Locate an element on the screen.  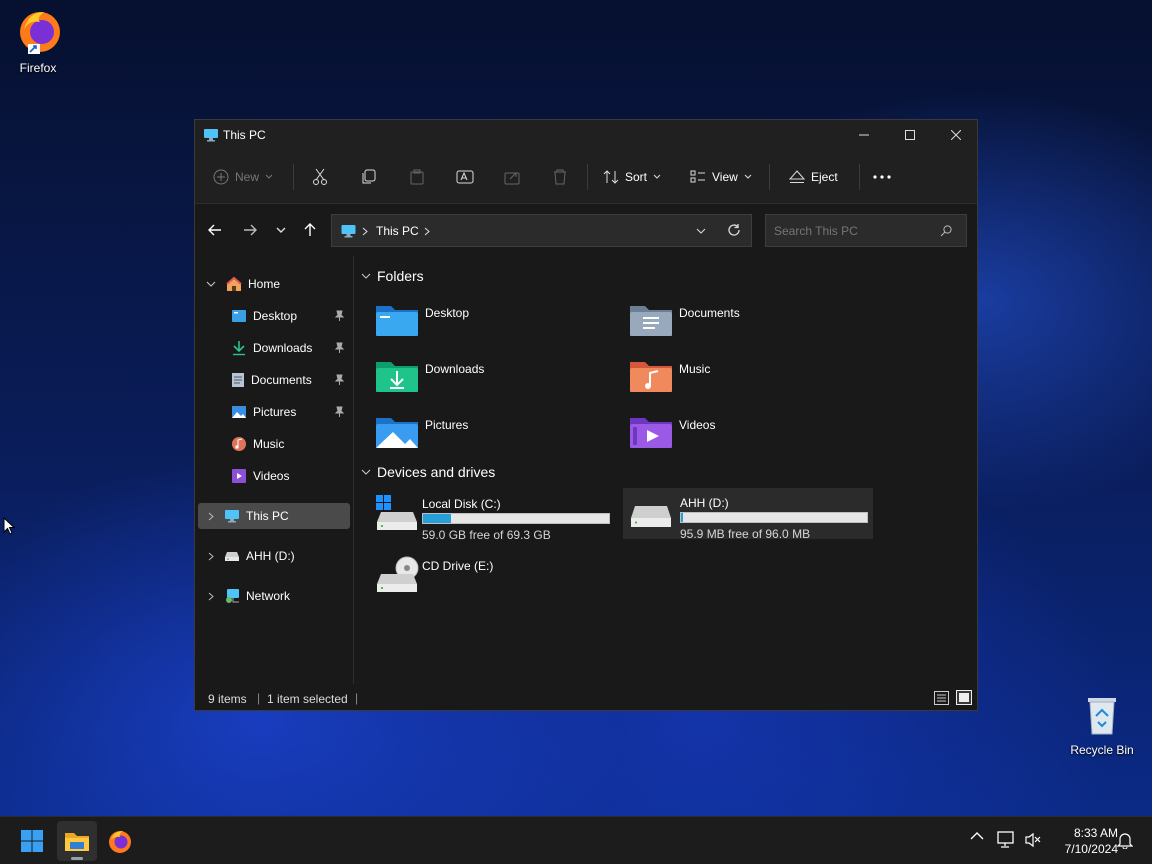
copy-button is located at coordinates (368, 177).